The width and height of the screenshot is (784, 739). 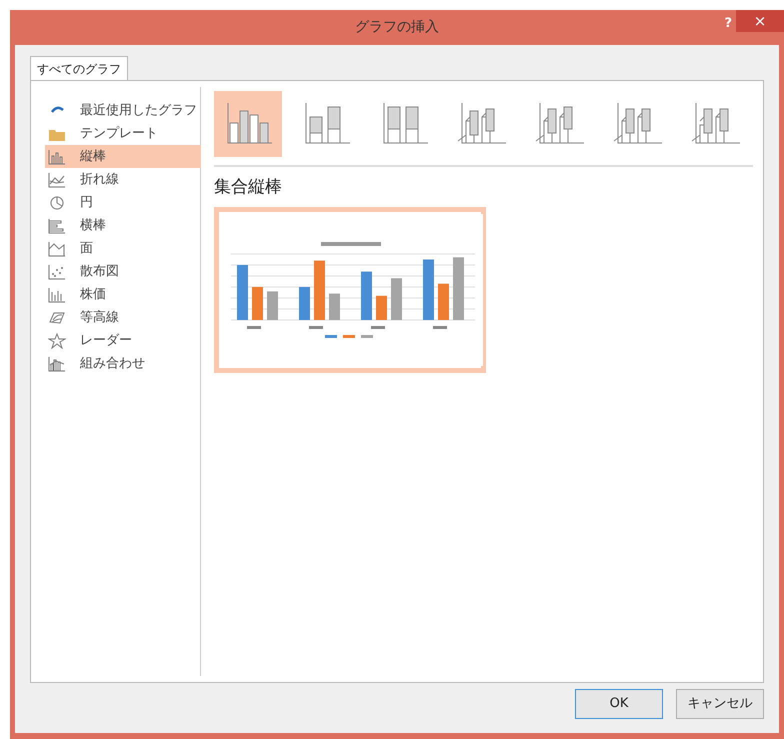 What do you see at coordinates (57, 272) in the screenshot?
I see `scatter-chart-icon` at bounding box center [57, 272].